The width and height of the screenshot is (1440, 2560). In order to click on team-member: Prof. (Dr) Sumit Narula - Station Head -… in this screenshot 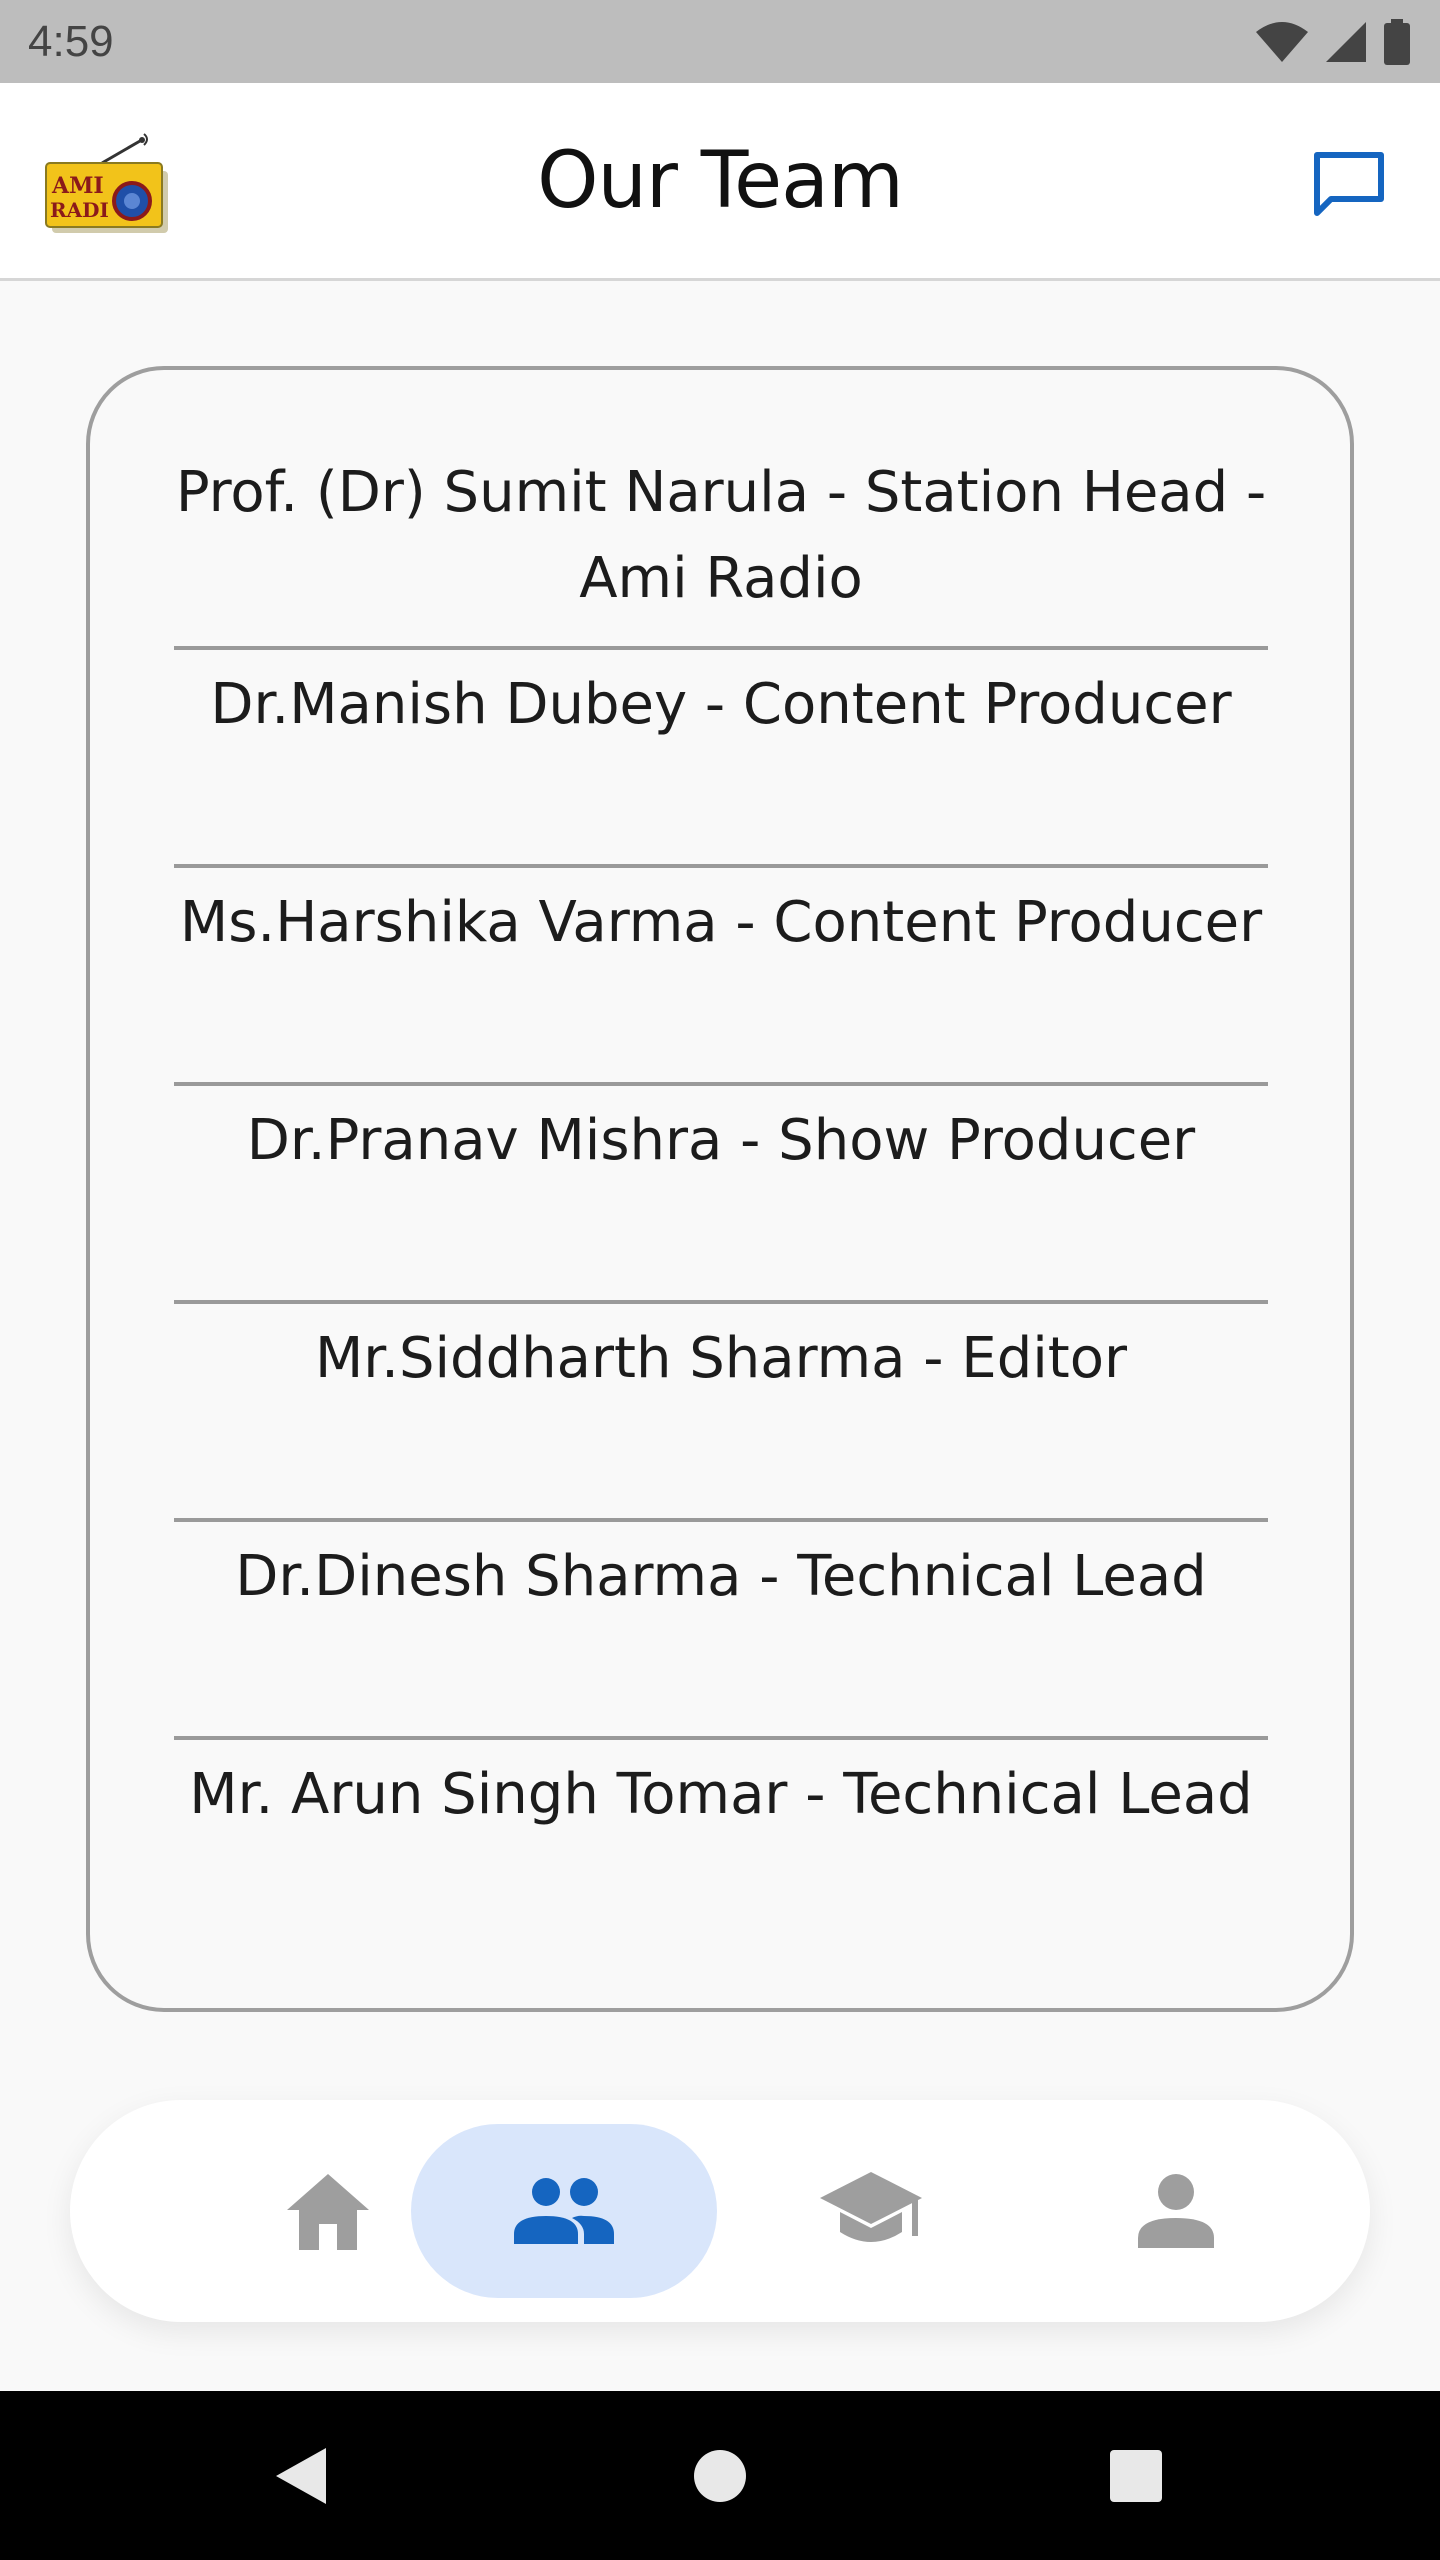, I will do `click(721, 550)`.